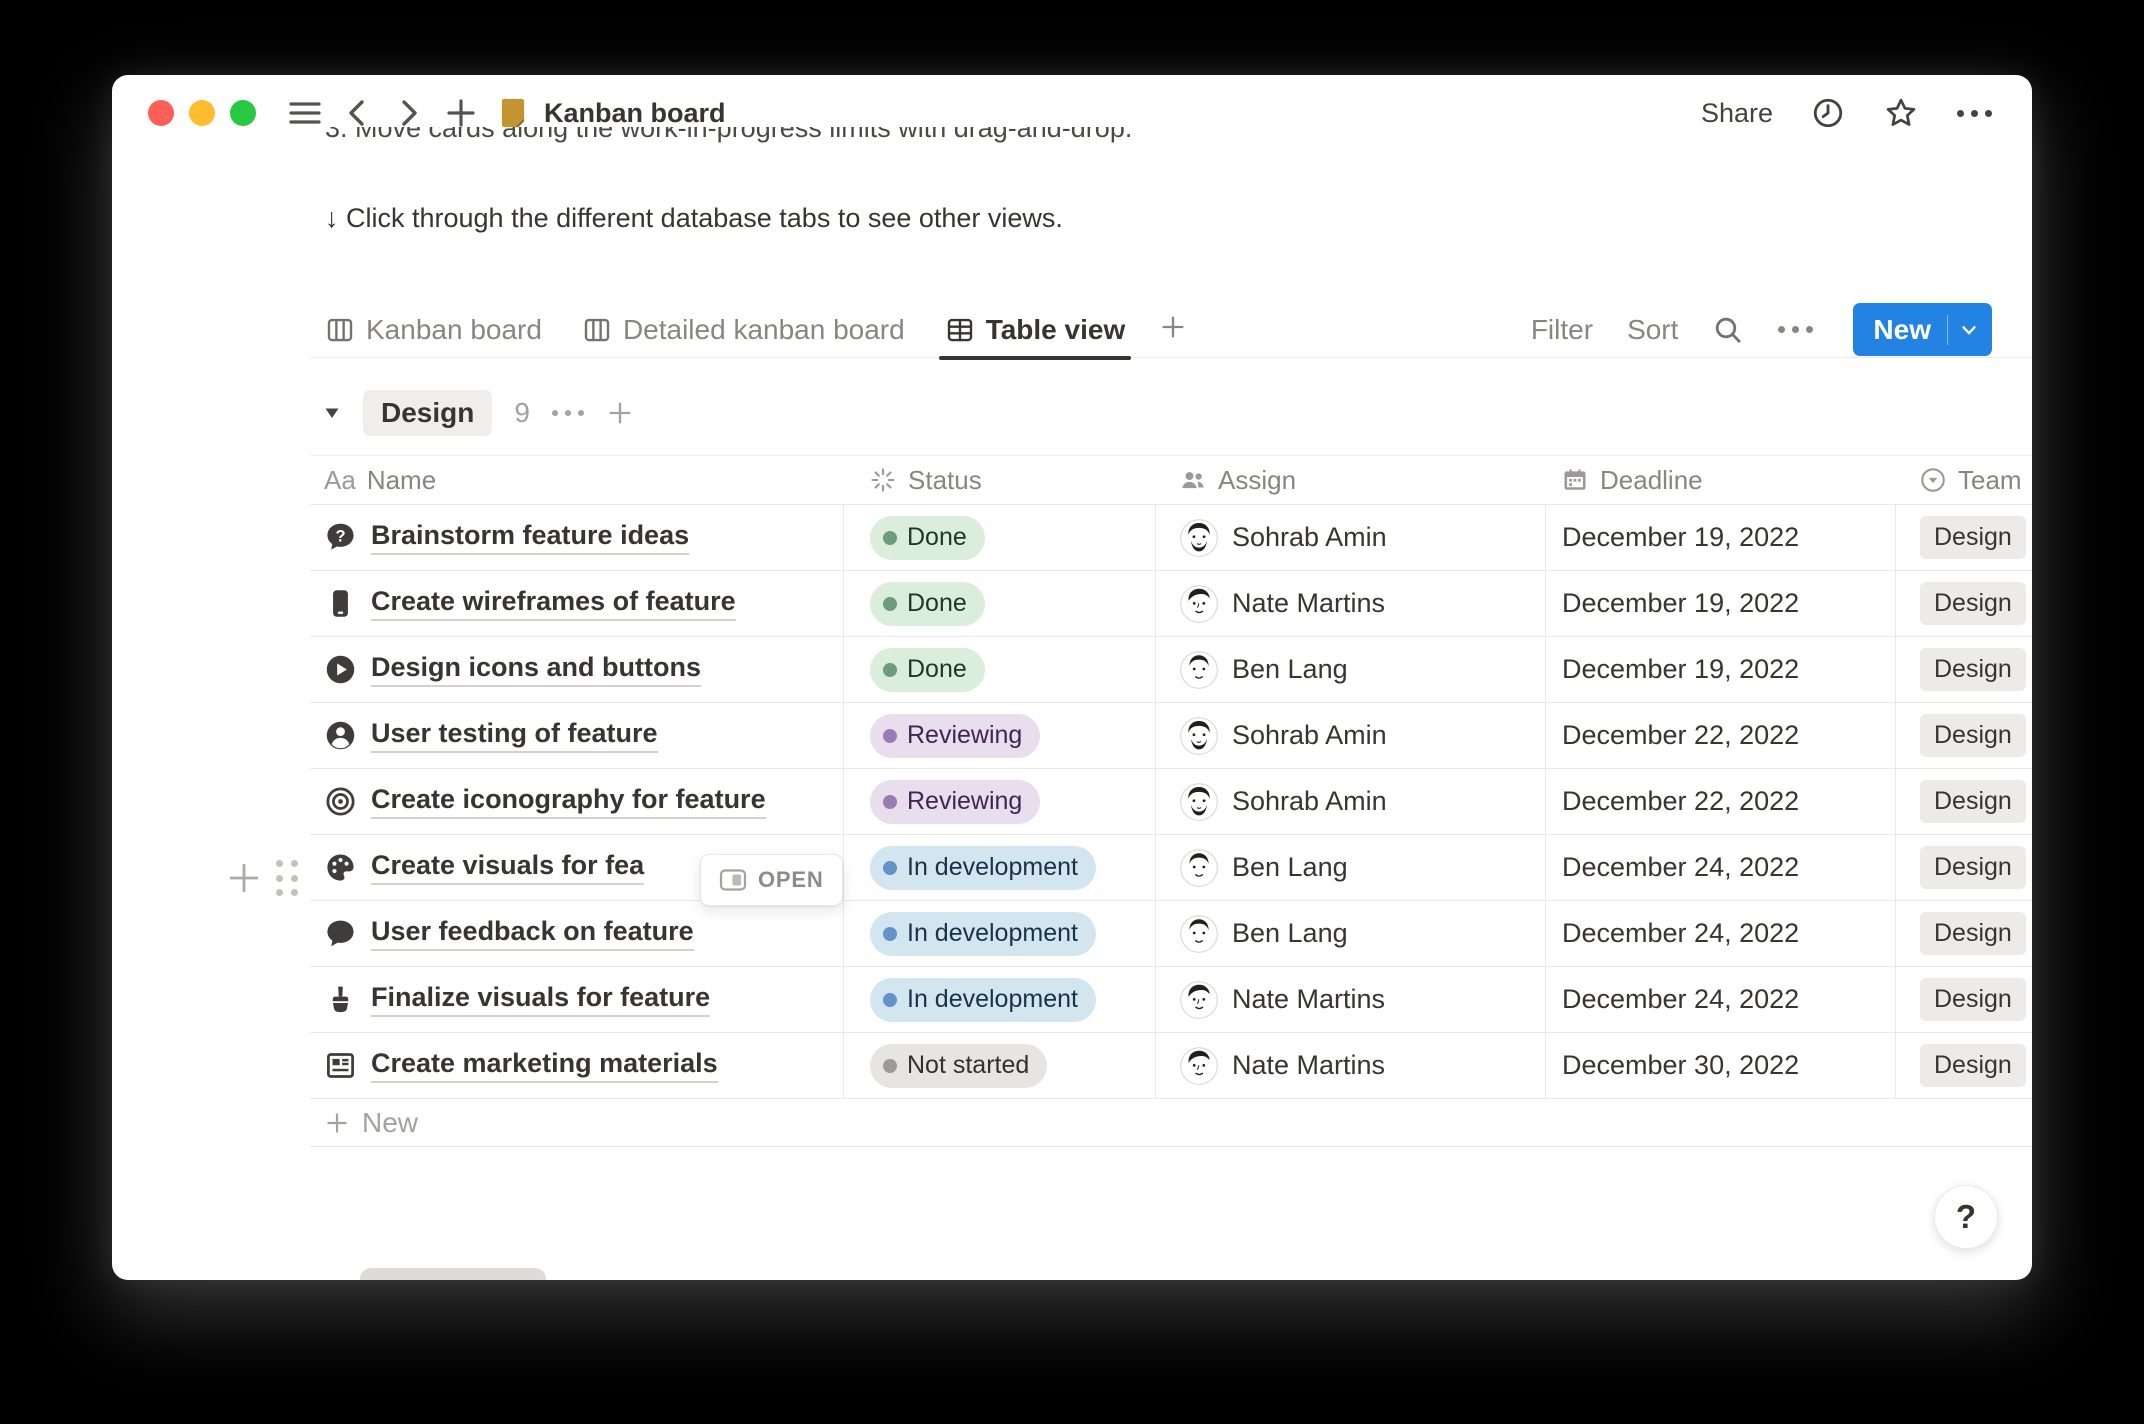 The width and height of the screenshot is (2144, 1424). Describe the element at coordinates (983, 999) in the screenshot. I see `status-pill: In development` at that location.